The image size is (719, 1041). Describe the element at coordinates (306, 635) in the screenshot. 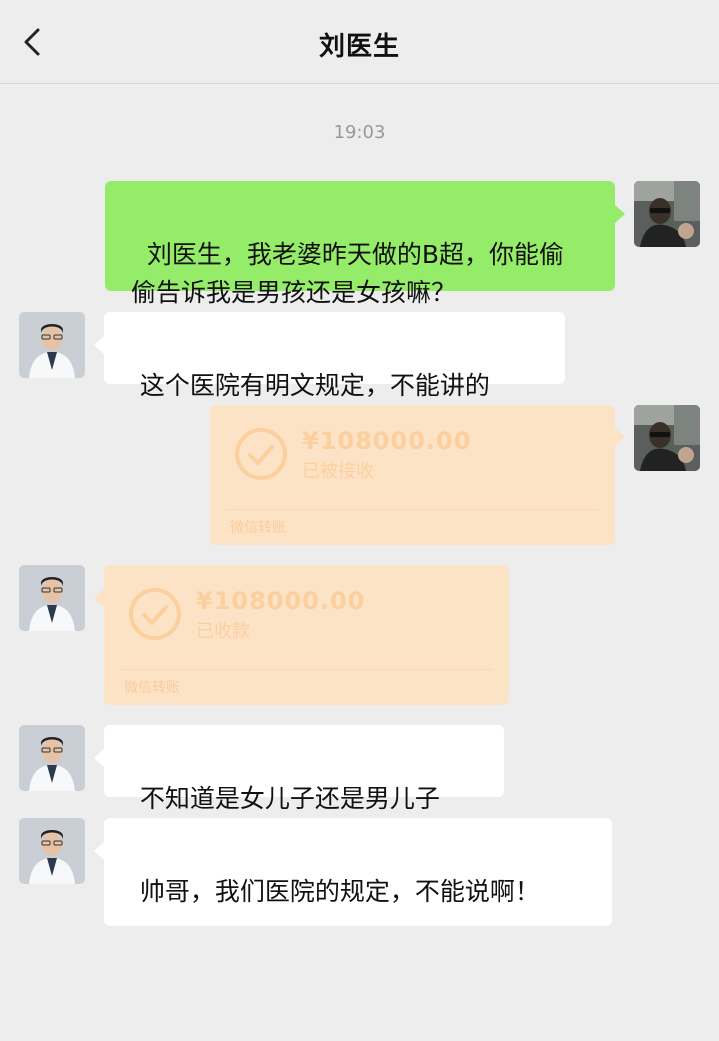

I see `transfer-card-incoming: ¥108000.00 已收款 微信转账` at that location.